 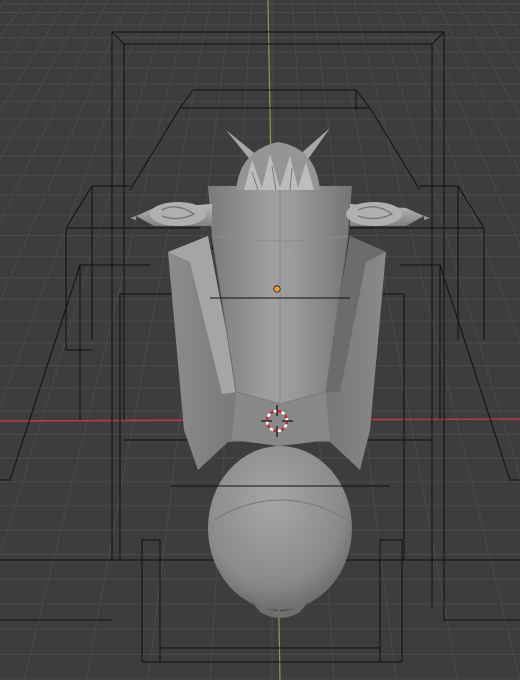 What do you see at coordinates (171, 214) in the screenshot?
I see `mesh-left-arm` at bounding box center [171, 214].